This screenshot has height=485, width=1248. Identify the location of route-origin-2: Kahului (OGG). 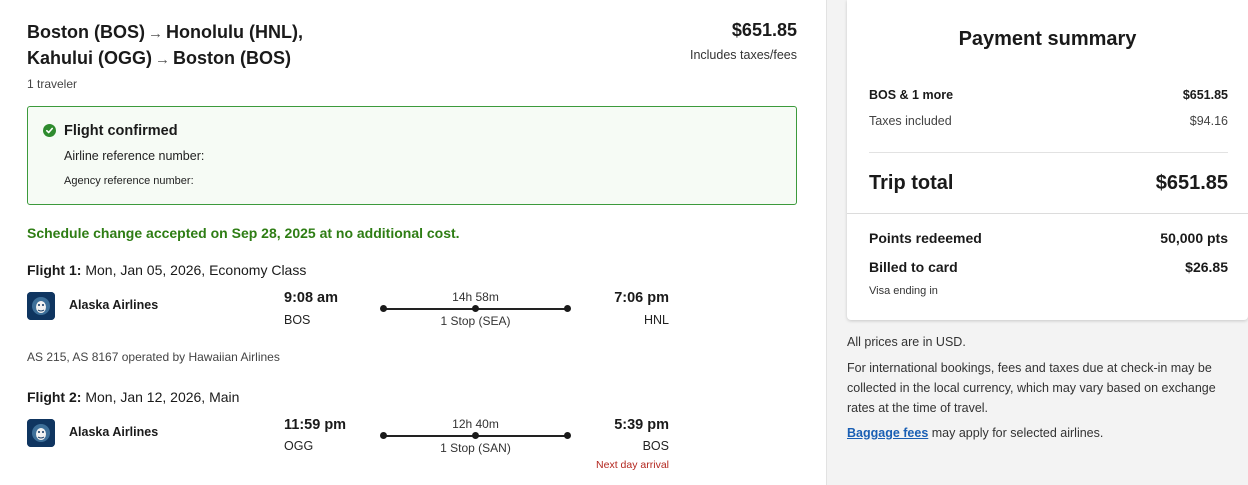
(89, 58).